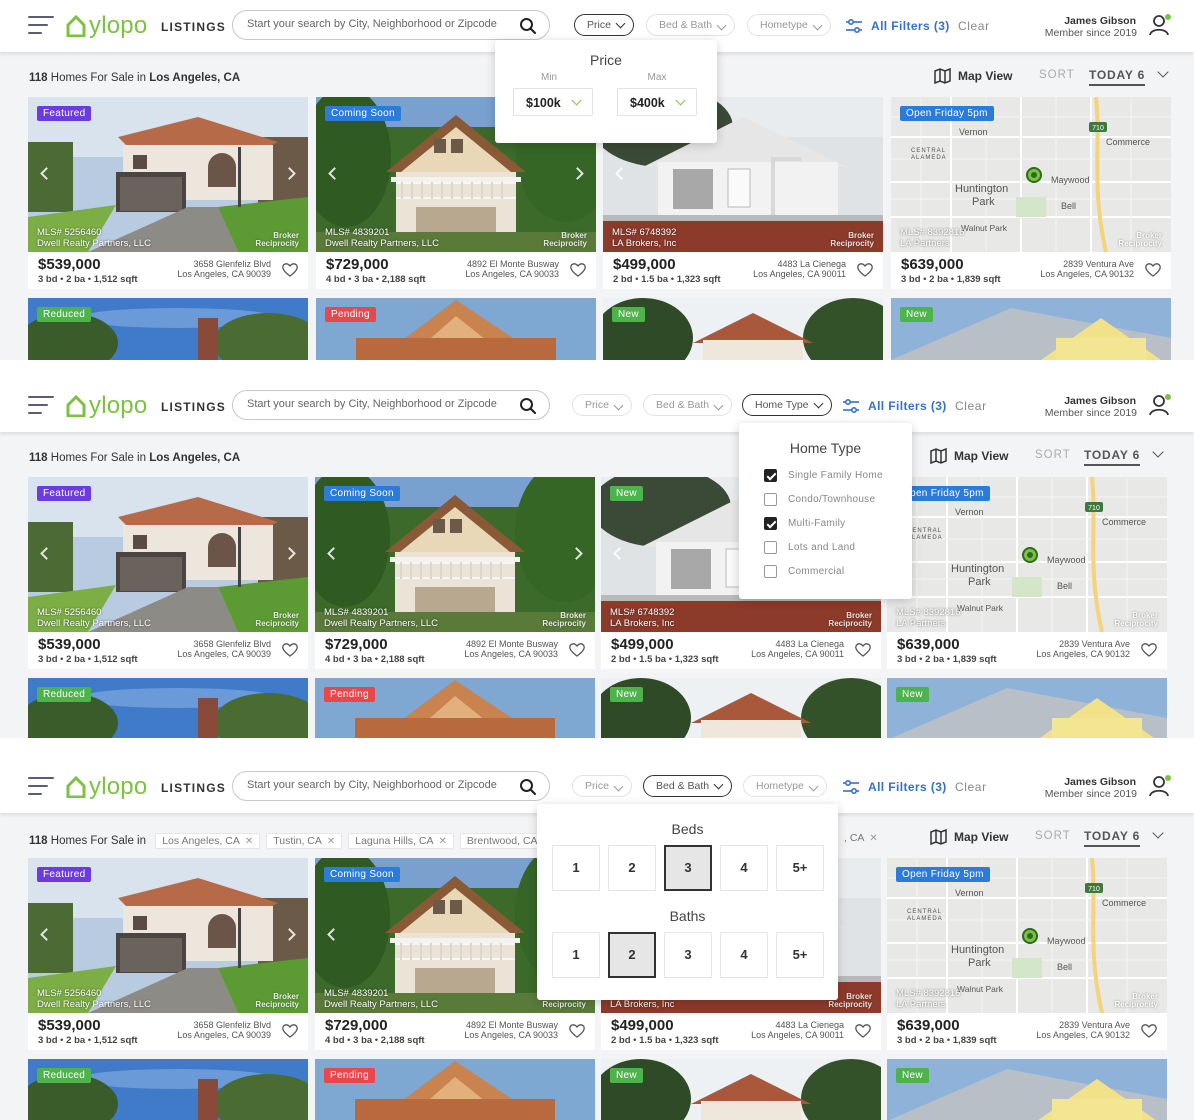 The image size is (1194, 1120). Describe the element at coordinates (809, 547) in the screenshot. I see `home-type-option: Lots and Land` at that location.